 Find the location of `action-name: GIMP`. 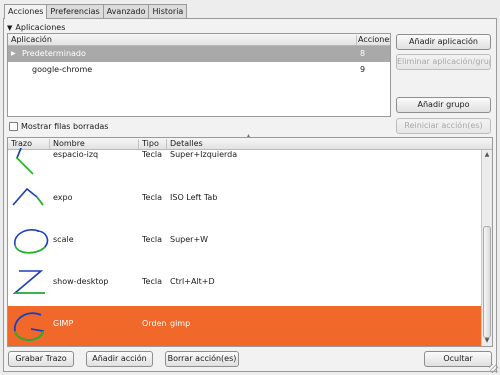

action-name: GIMP is located at coordinates (63, 323).